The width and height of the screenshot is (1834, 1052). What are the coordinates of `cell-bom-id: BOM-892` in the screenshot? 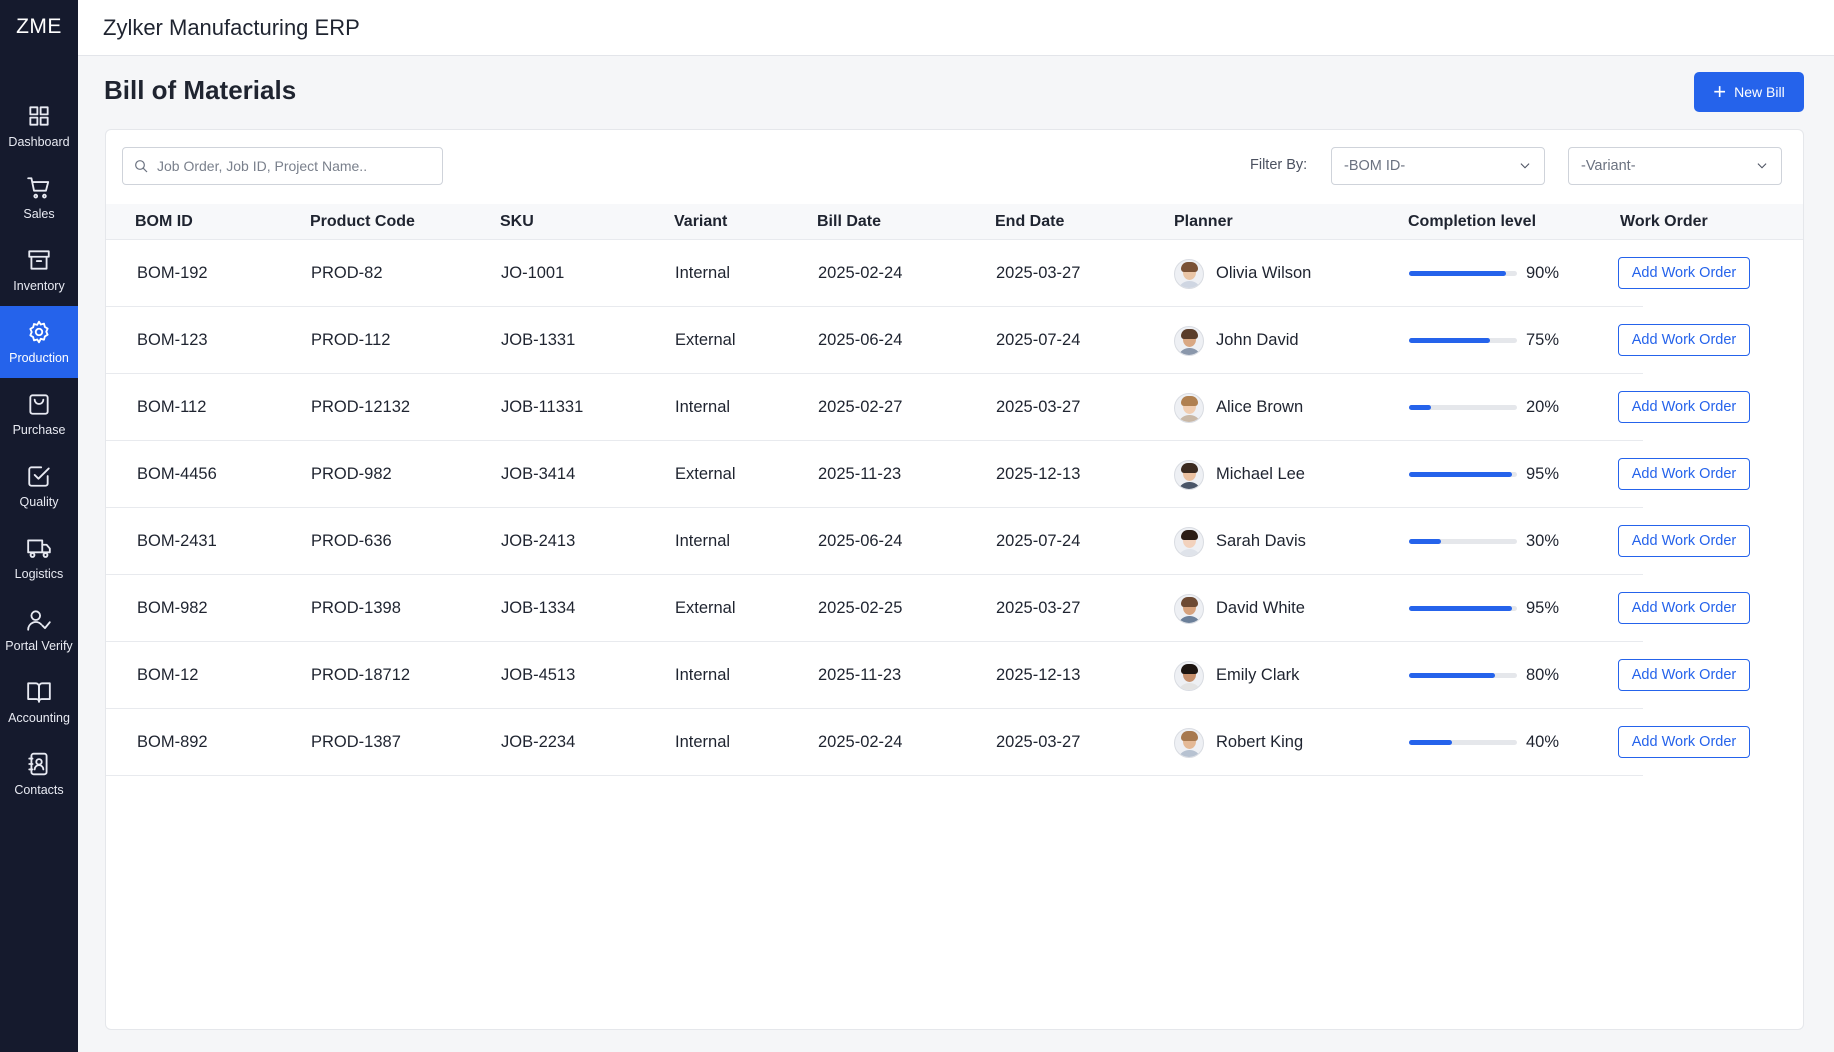 It's located at (172, 742).